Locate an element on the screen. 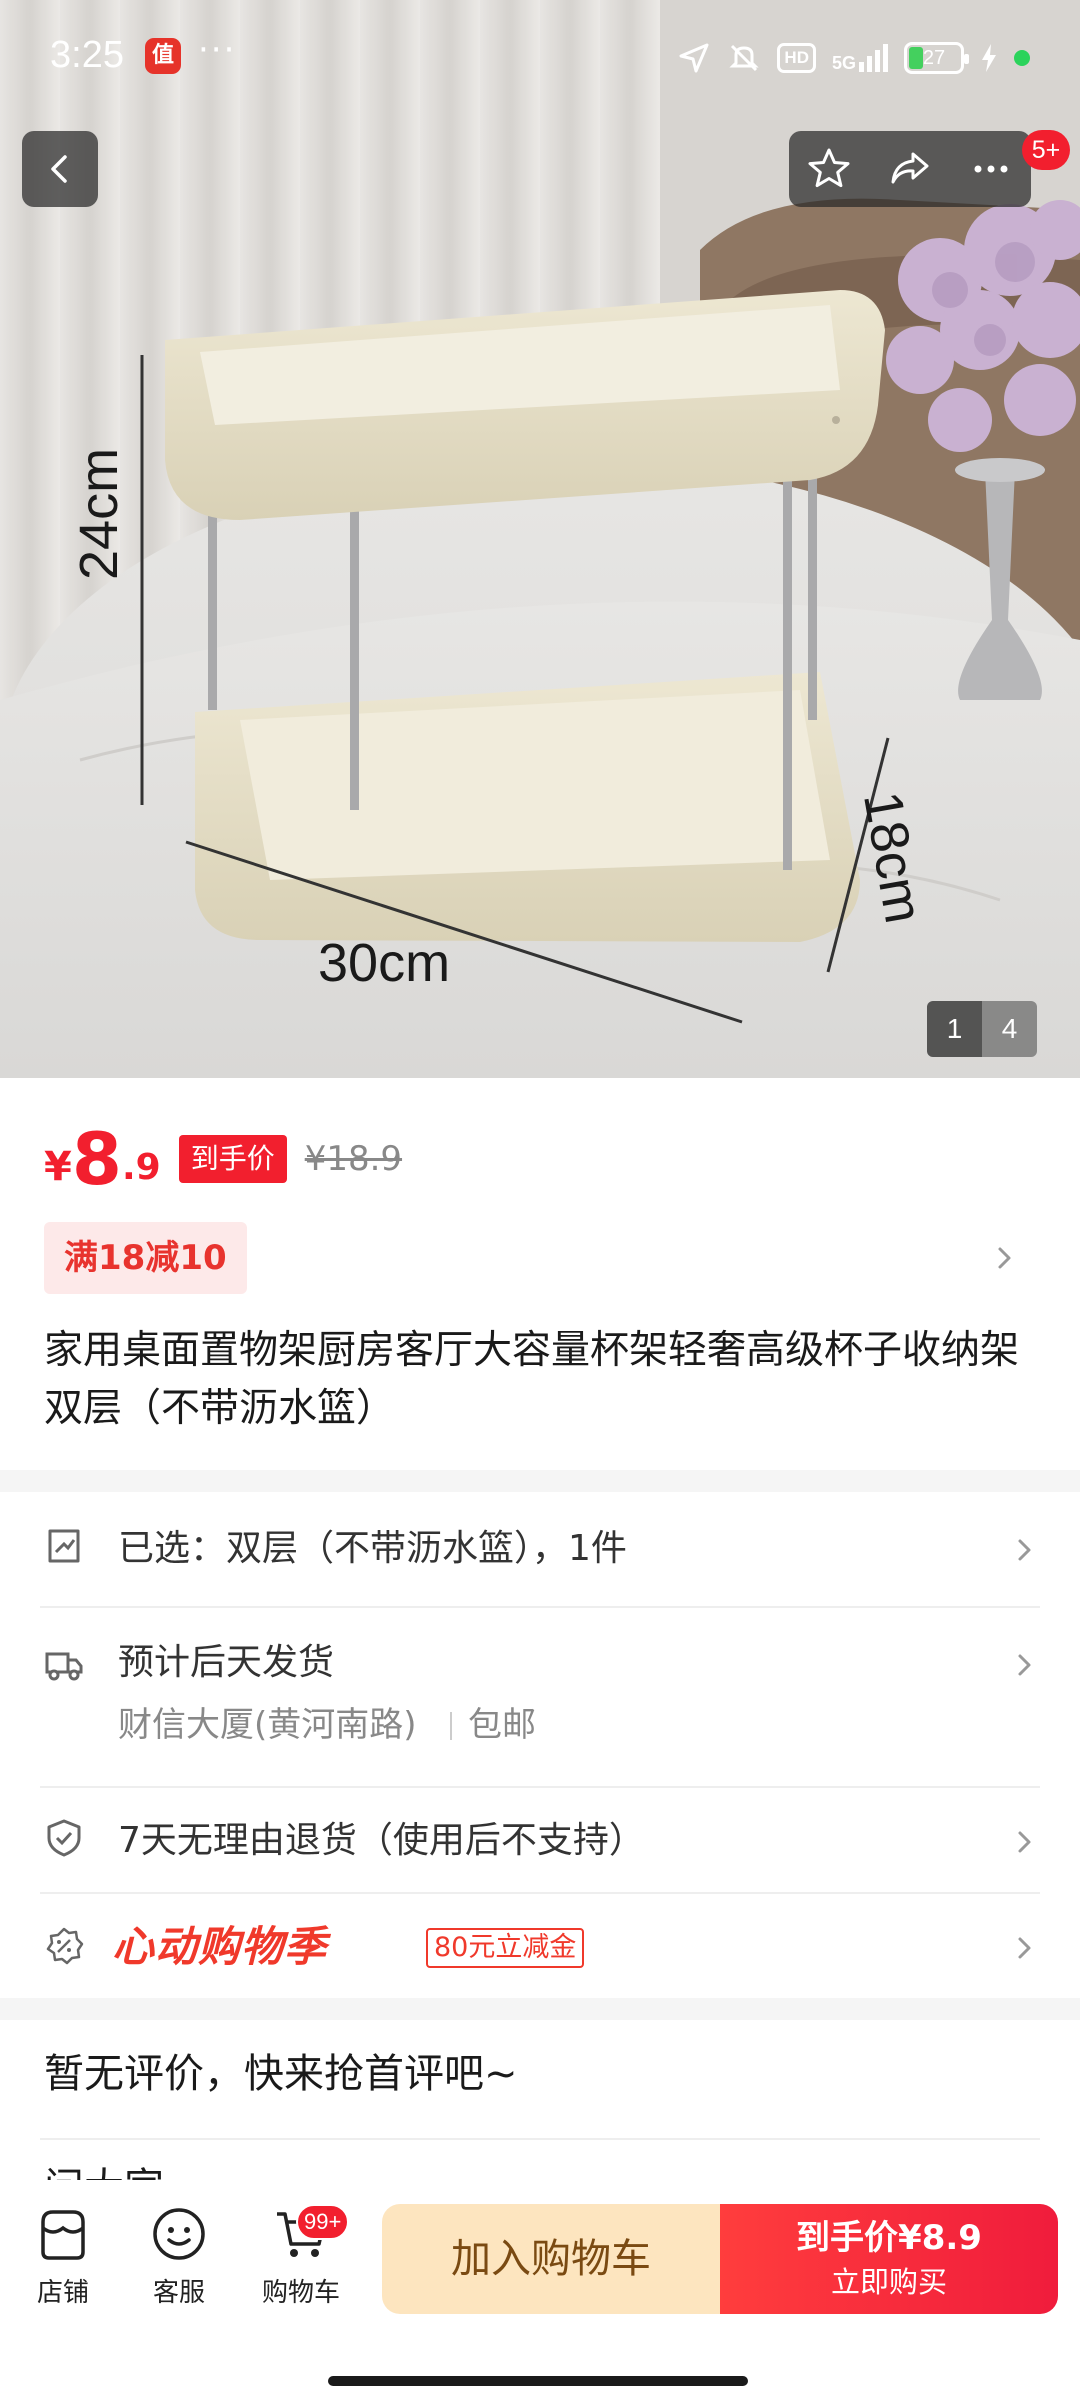  bottom-action-bar: 店铺 客服 购物车 99+ 加入购物车 到手价¥8.9 立即购买 is located at coordinates (540, 2290).